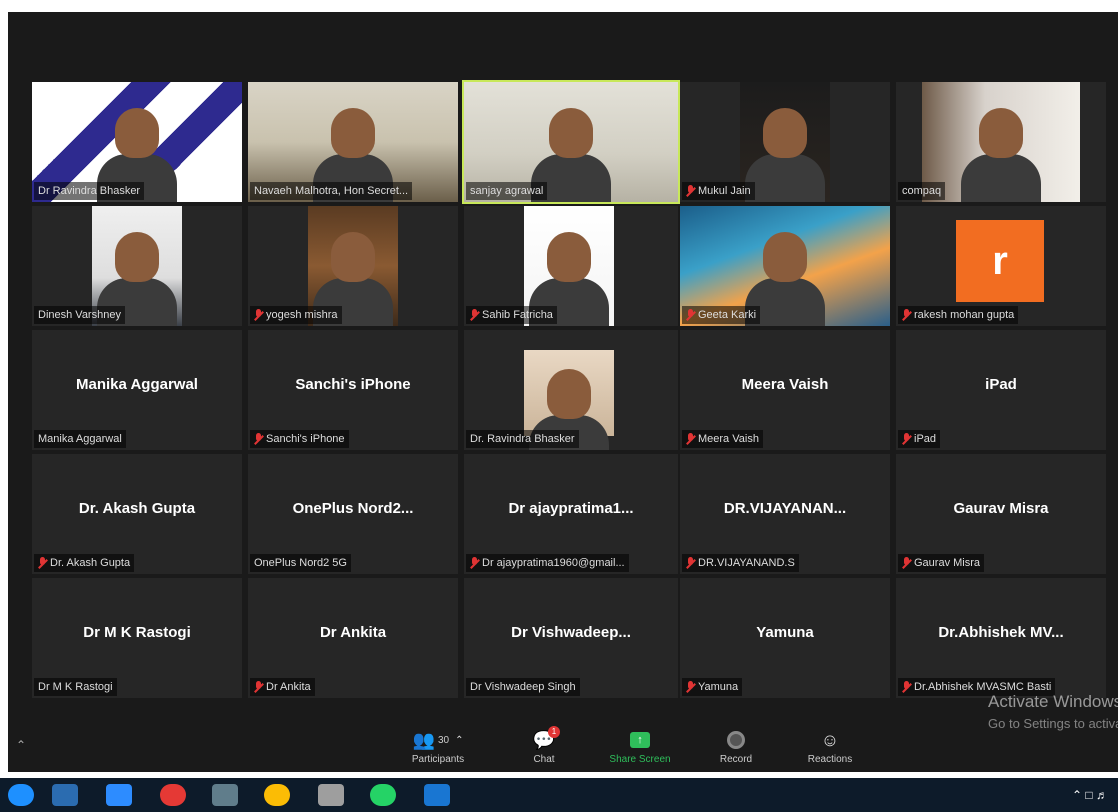 The height and width of the screenshot is (812, 1118). What do you see at coordinates (331, 795) in the screenshot?
I see `app2-icon` at bounding box center [331, 795].